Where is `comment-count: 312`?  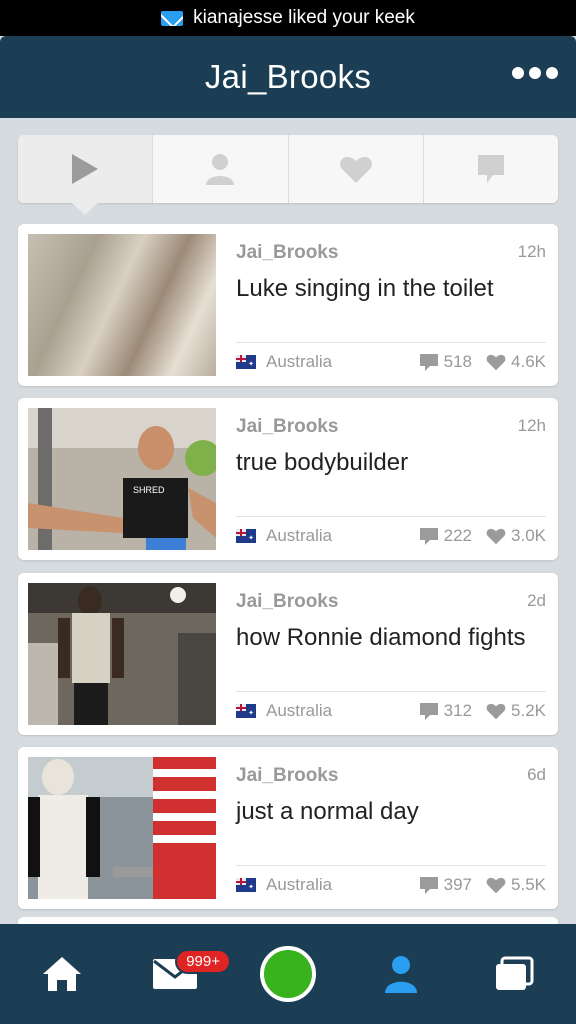
comment-count: 312 is located at coordinates (445, 711).